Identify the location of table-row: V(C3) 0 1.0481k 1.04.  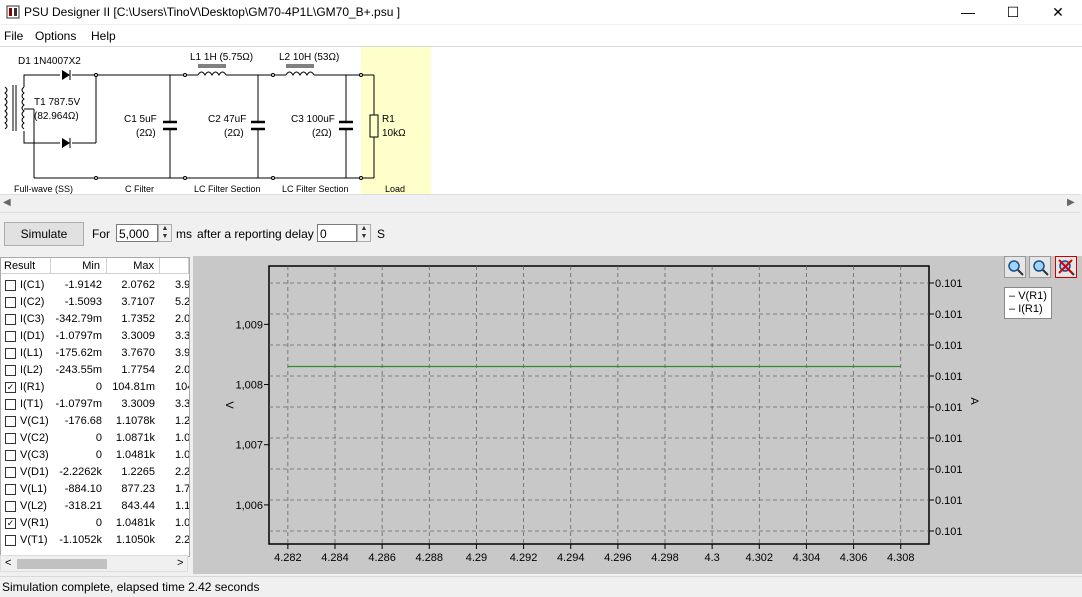
(95, 455).